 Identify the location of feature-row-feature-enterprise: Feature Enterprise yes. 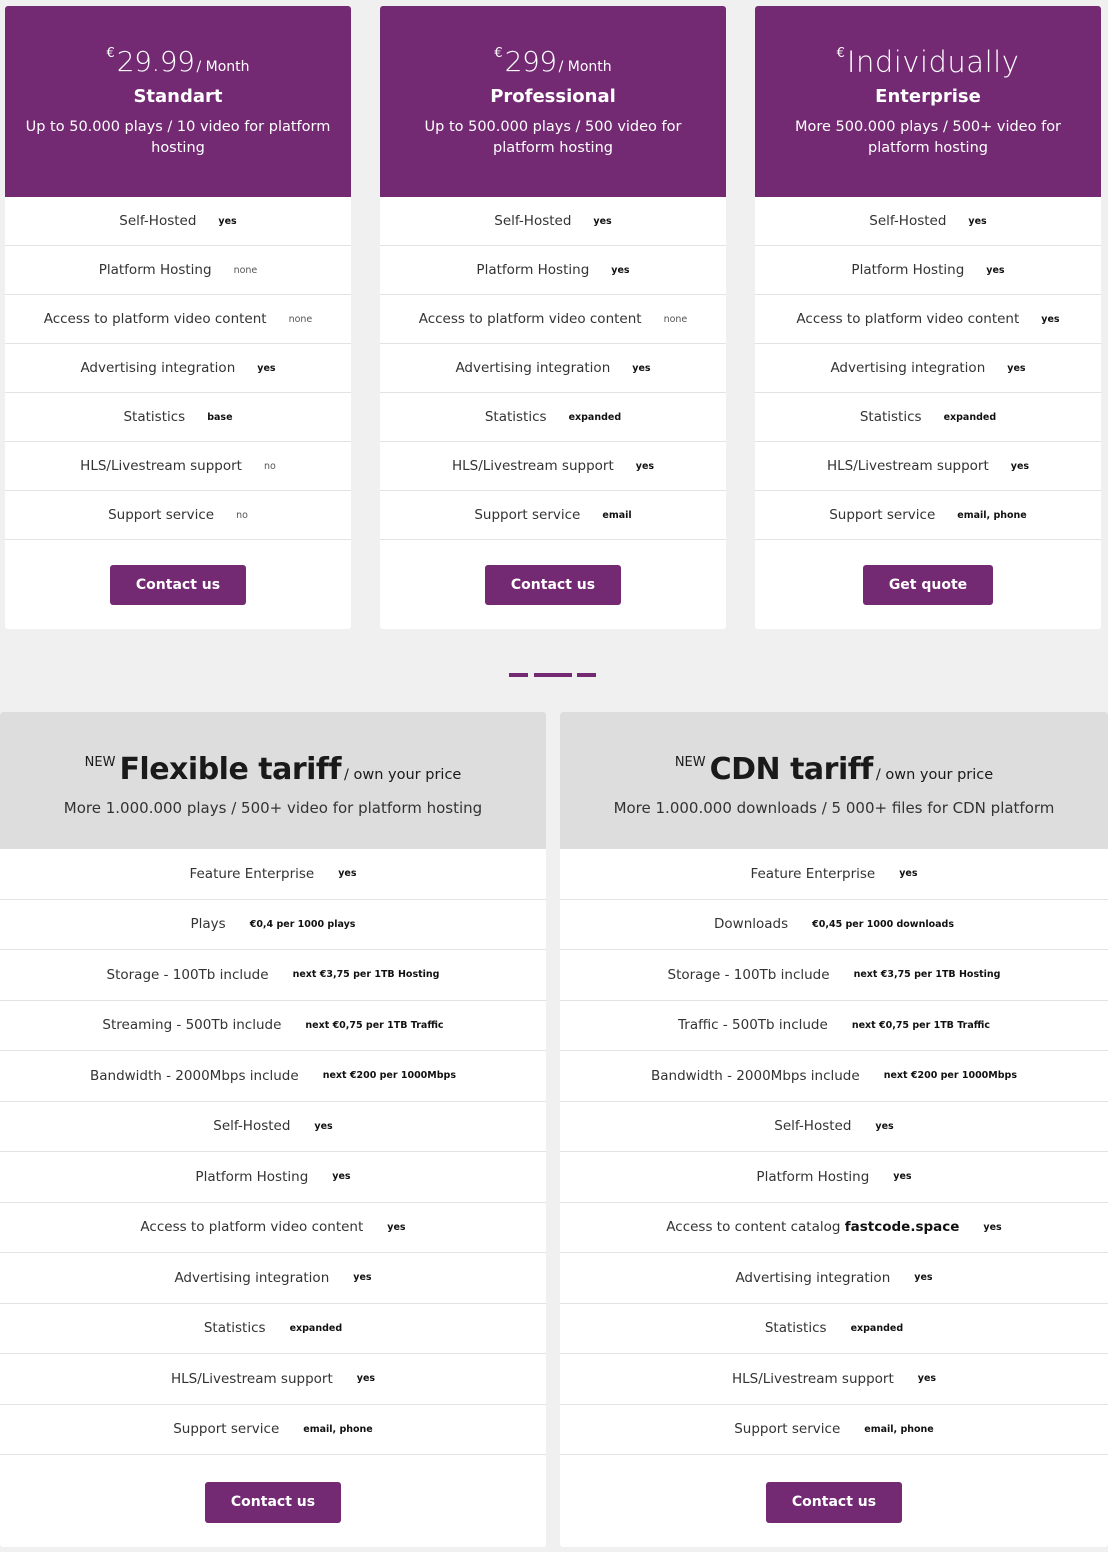
(273, 874).